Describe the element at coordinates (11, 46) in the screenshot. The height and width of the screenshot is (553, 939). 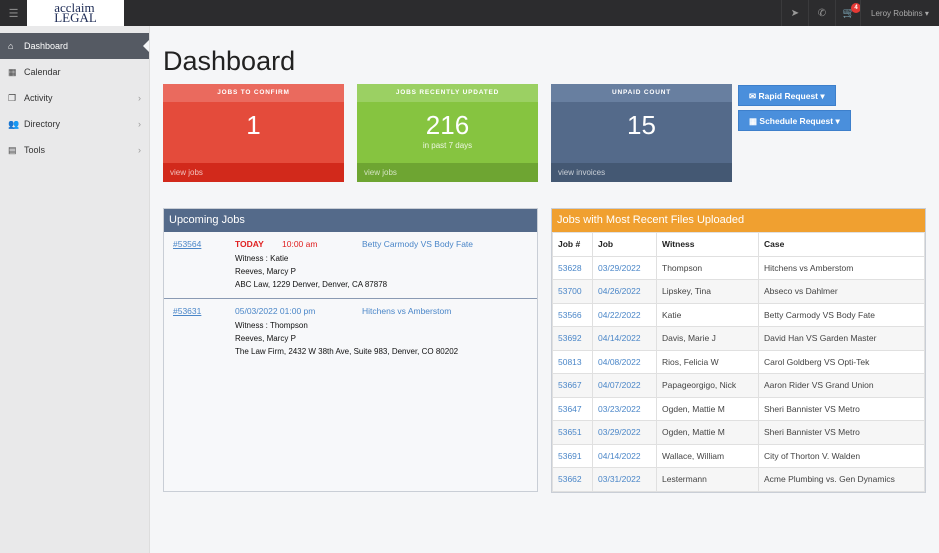
I see `home-icon: ⌂` at that location.